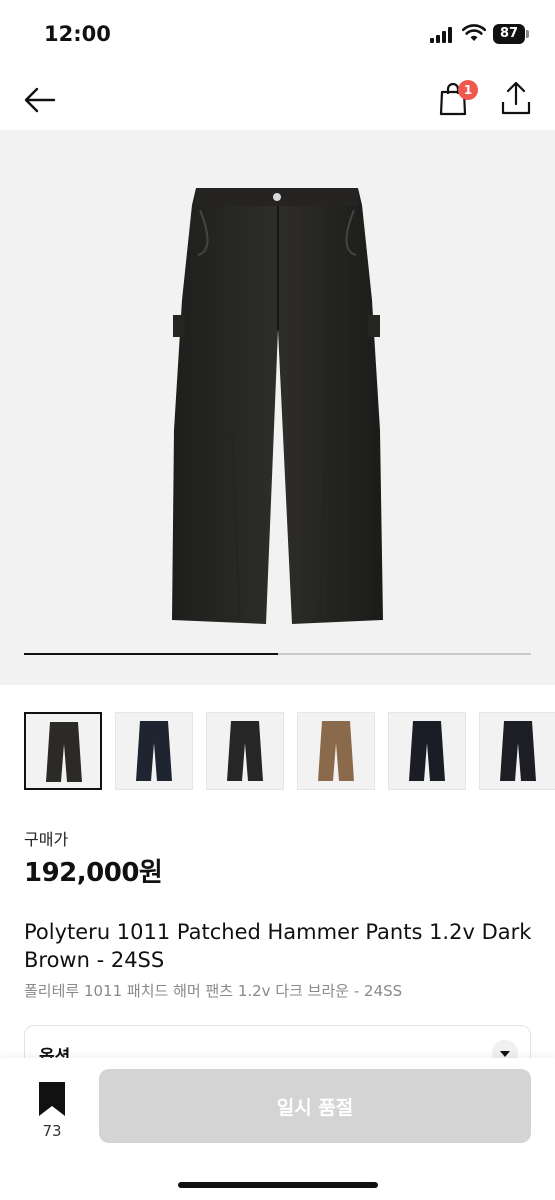 The height and width of the screenshot is (1200, 555). Describe the element at coordinates (277, 100) in the screenshot. I see `top-nav: 1` at that location.